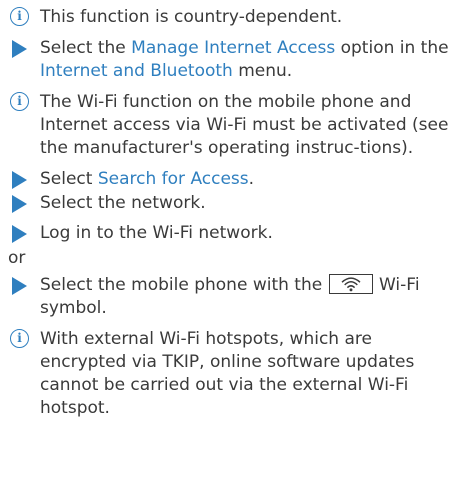 The width and height of the screenshot is (470, 500). What do you see at coordinates (173, 179) in the screenshot?
I see `search-for-access-link: Search for Access` at bounding box center [173, 179].